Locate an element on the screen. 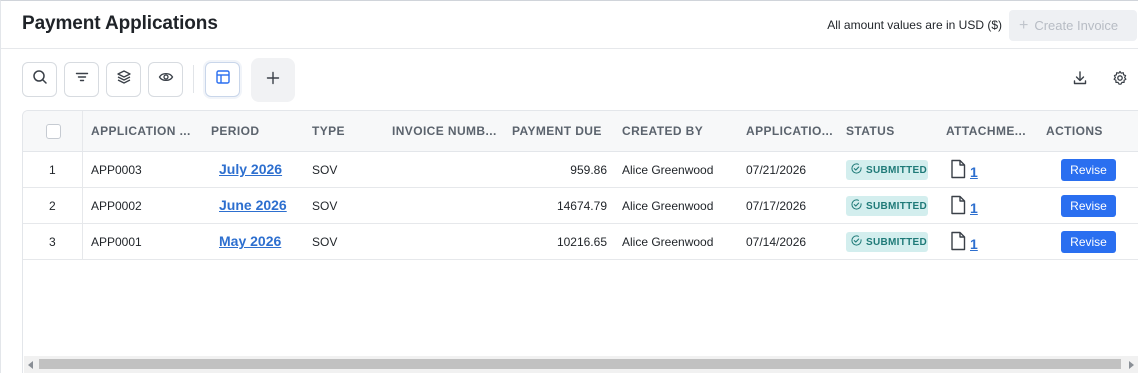  row-index: 3 is located at coordinates (52, 242).